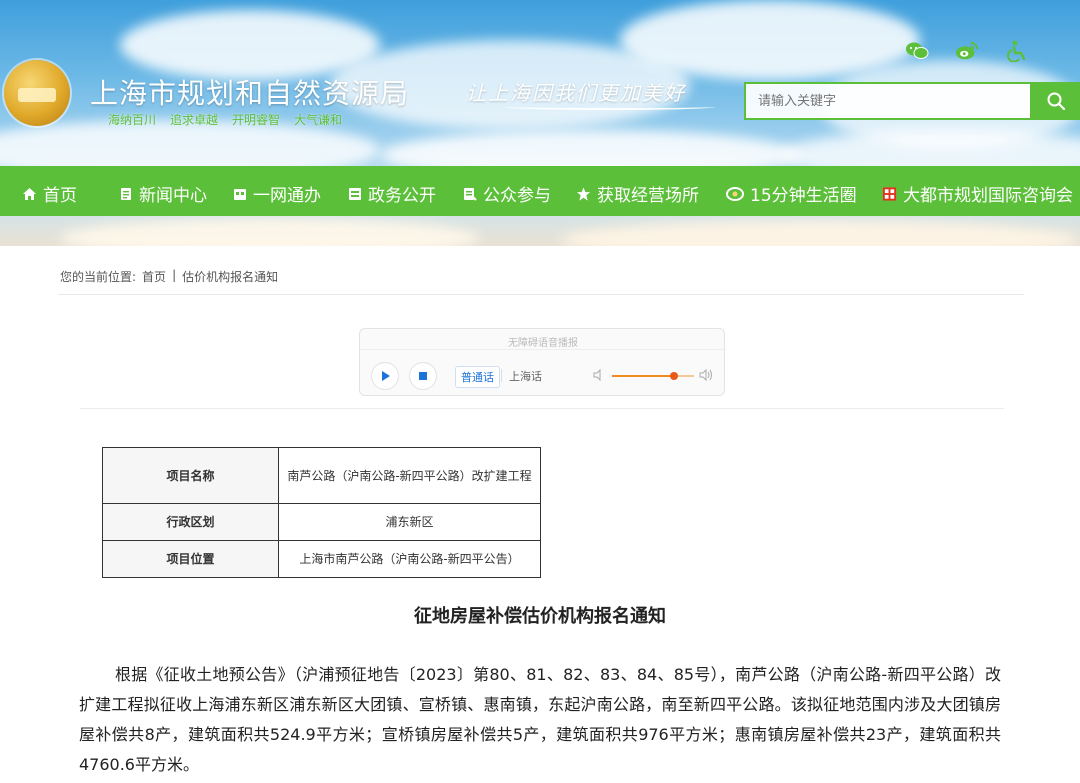 This screenshot has width=1080, height=783. What do you see at coordinates (735, 193) in the screenshot?
I see `circle-icon` at bounding box center [735, 193].